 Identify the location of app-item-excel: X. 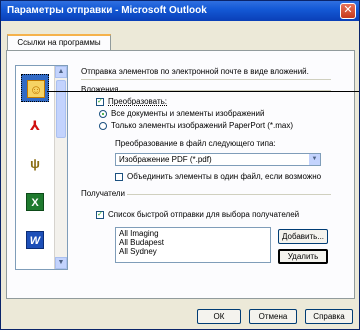
(35, 202).